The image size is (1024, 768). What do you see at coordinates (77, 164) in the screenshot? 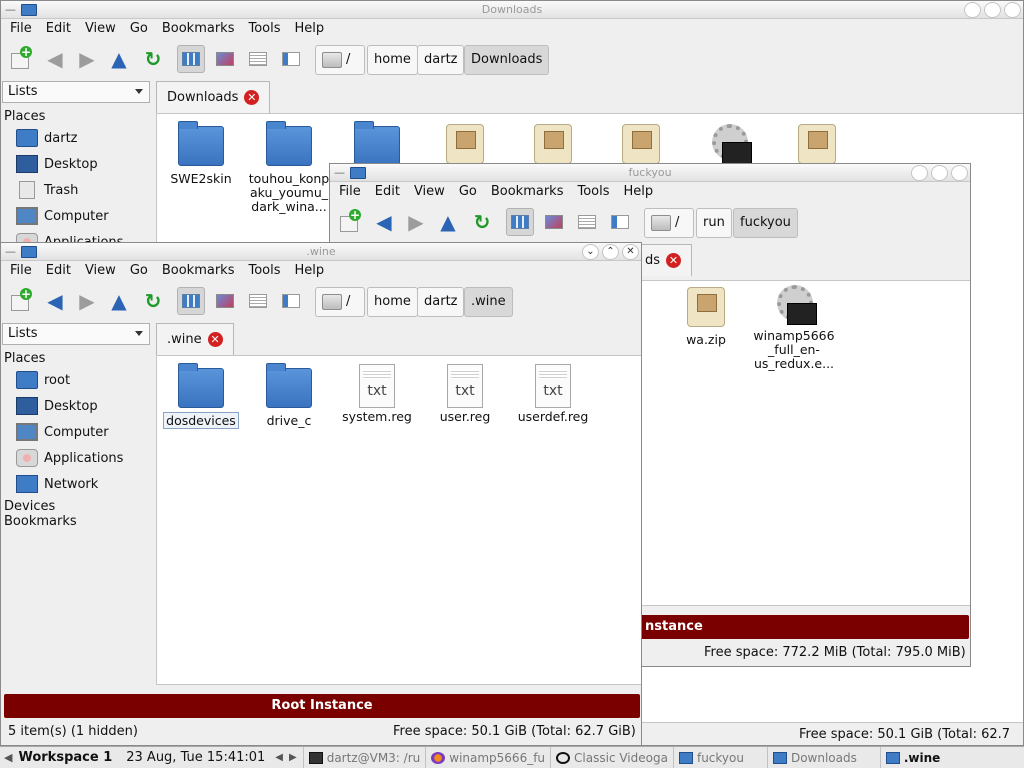
I see `place-desktop: Desktop` at bounding box center [77, 164].